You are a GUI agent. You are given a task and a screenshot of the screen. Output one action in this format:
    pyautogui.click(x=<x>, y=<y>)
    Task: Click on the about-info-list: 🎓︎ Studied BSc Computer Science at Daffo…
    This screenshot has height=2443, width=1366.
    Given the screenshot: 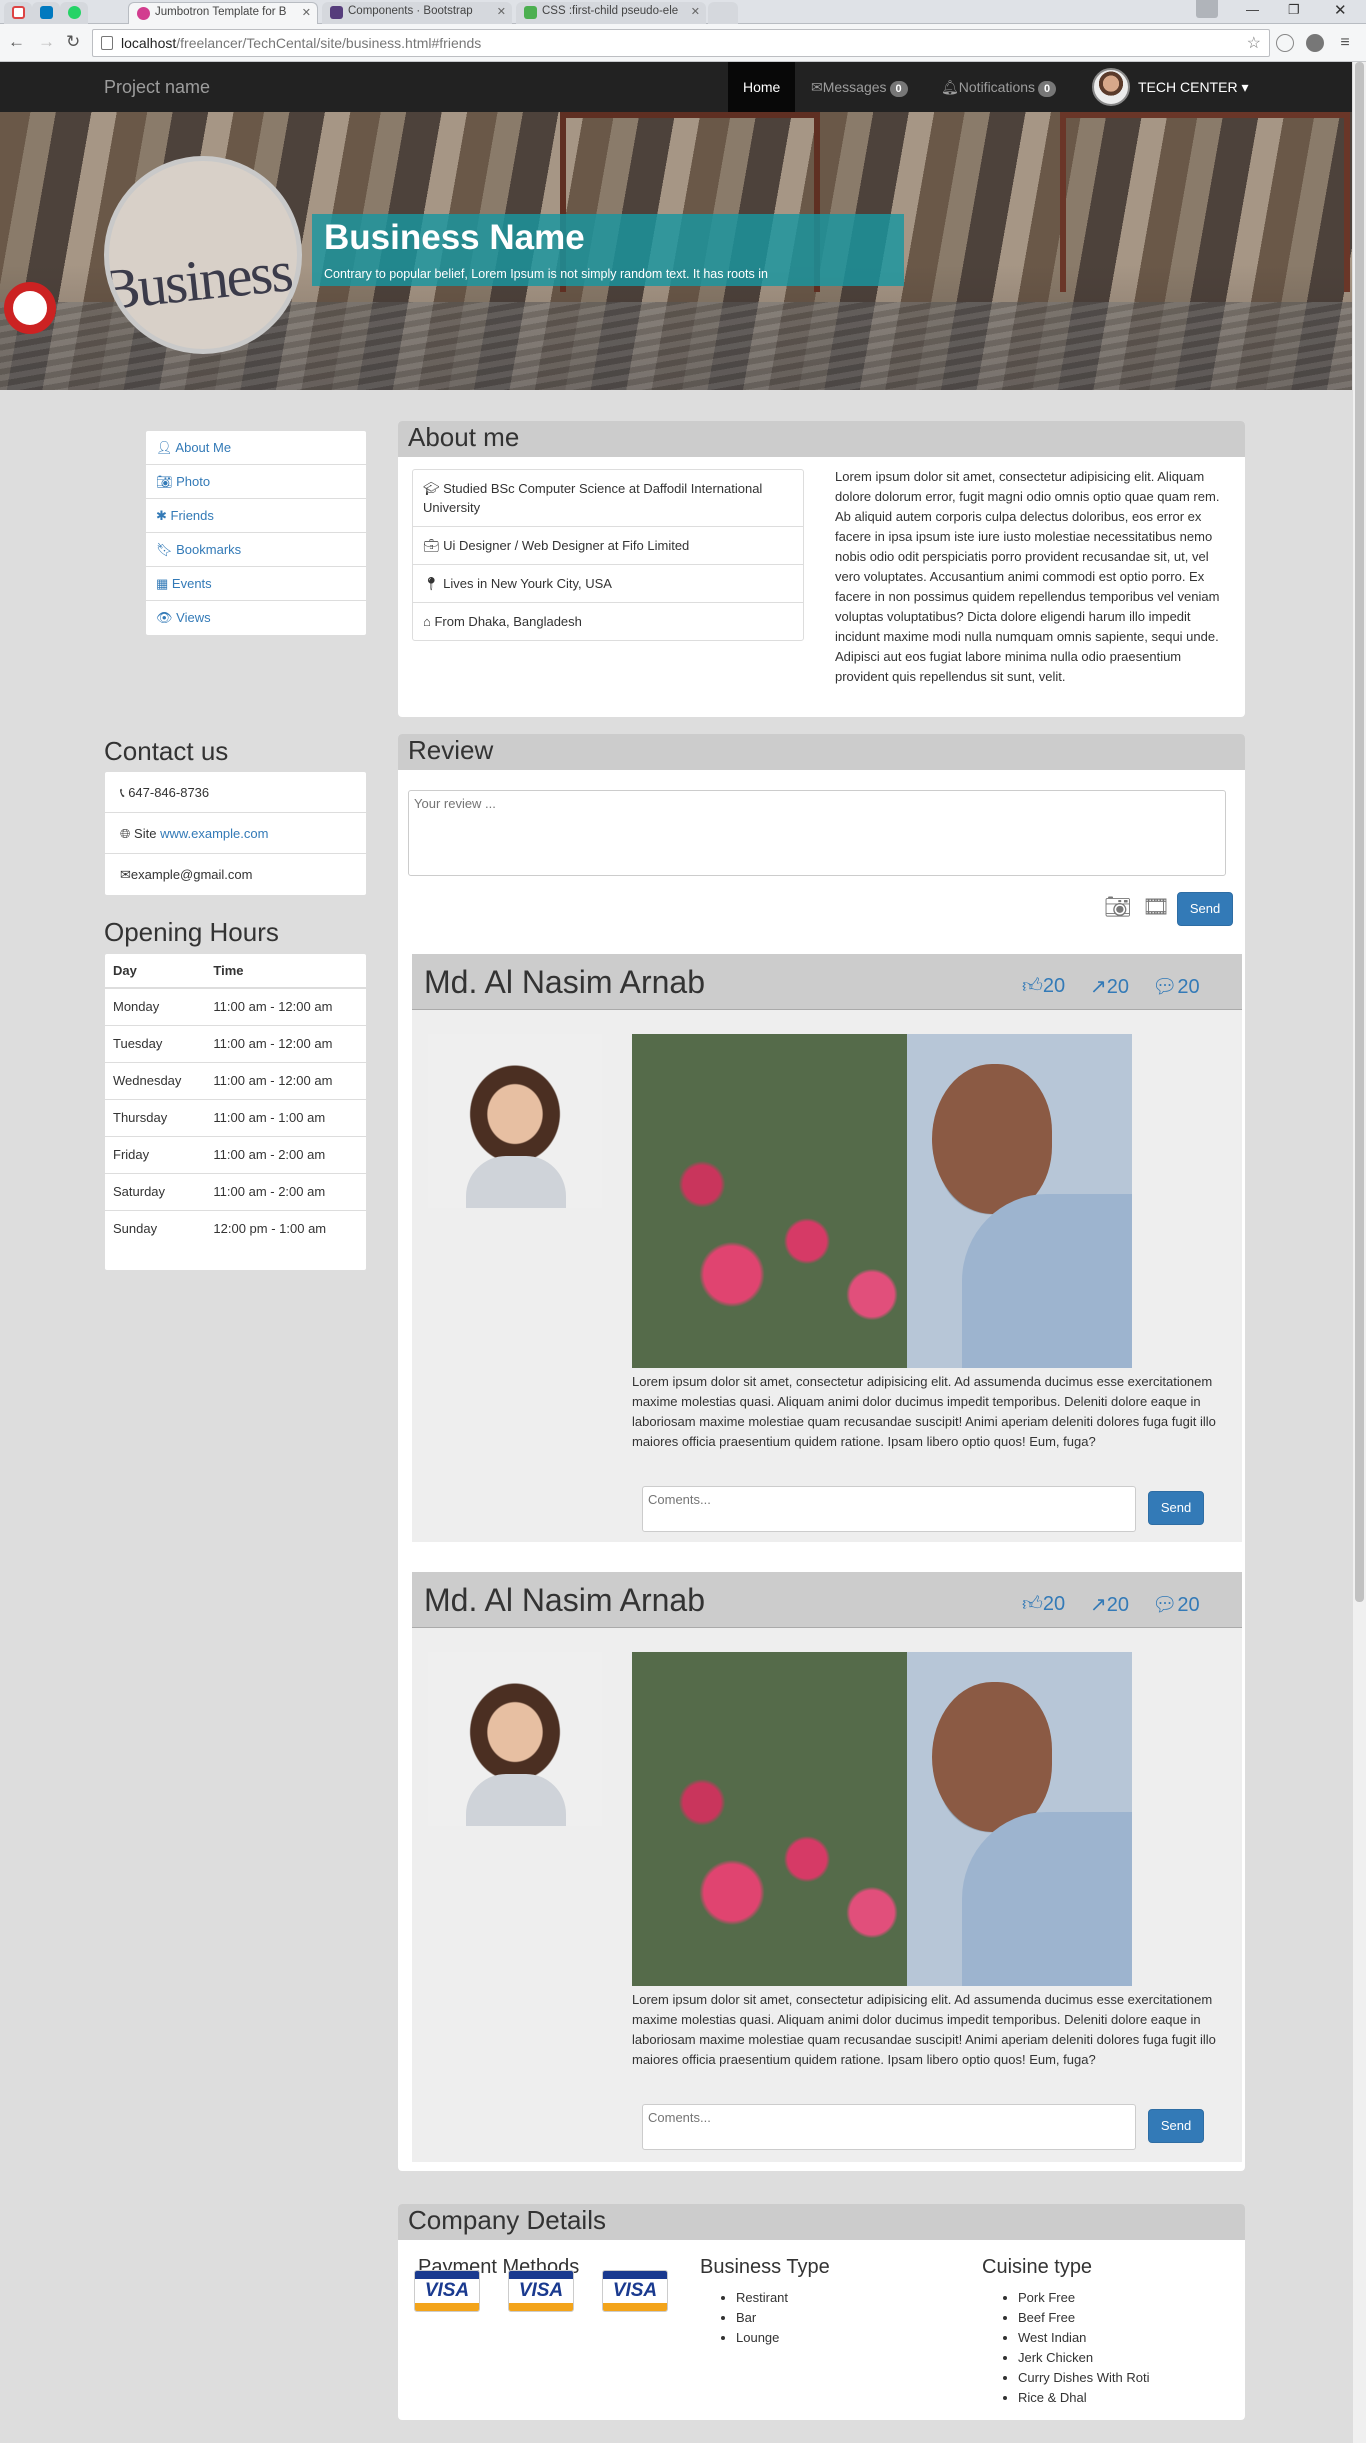 What is the action you would take?
    pyautogui.click(x=608, y=555)
    